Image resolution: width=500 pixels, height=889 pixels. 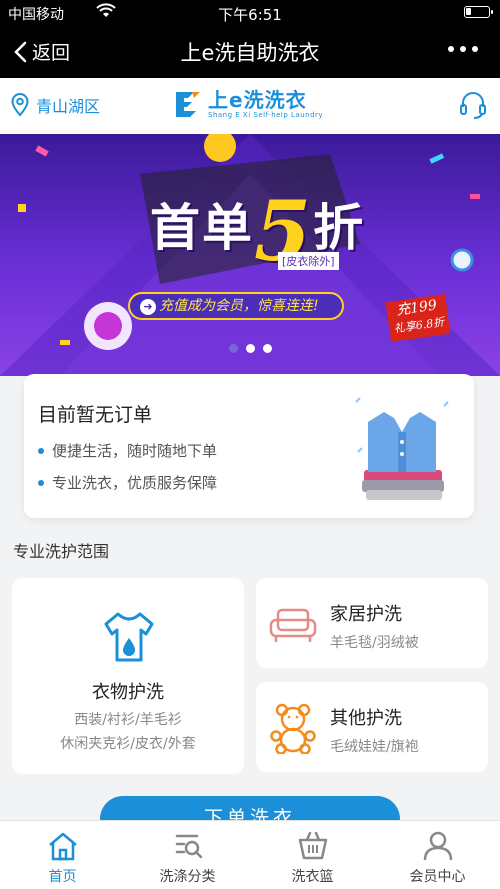 I want to click on order-bullet: 专业洗衣，优质服务保障, so click(x=127, y=482).